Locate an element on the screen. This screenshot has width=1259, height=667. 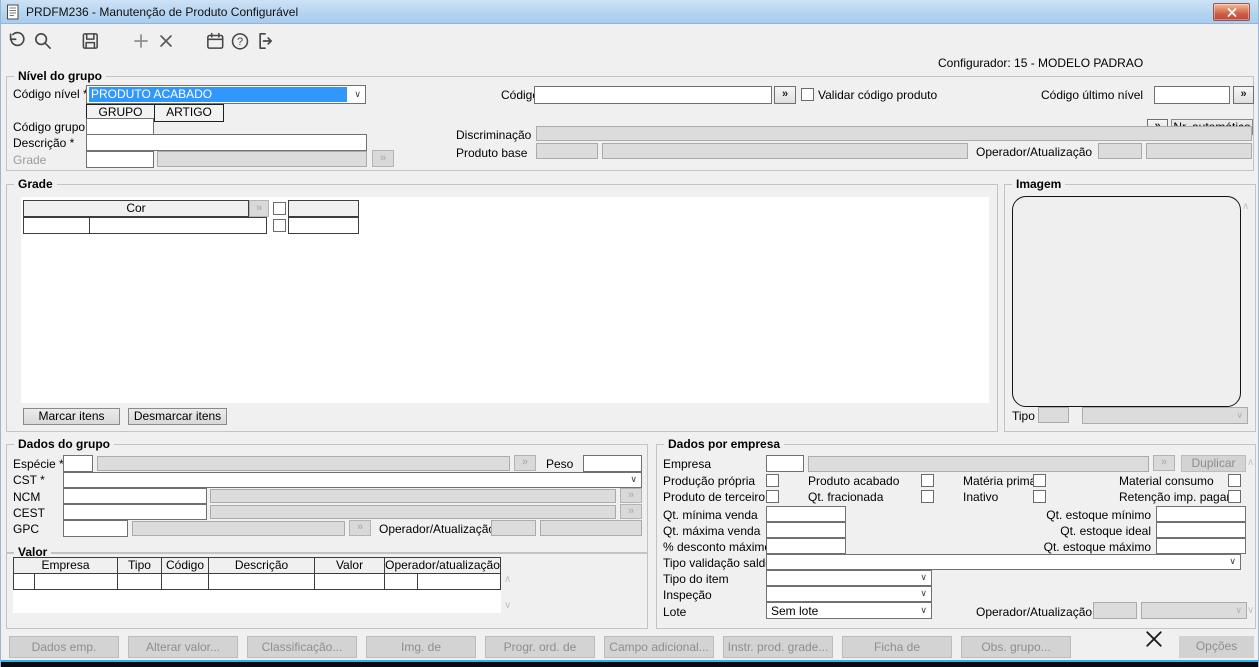
grade-cell-cor is located at coordinates (178, 225).